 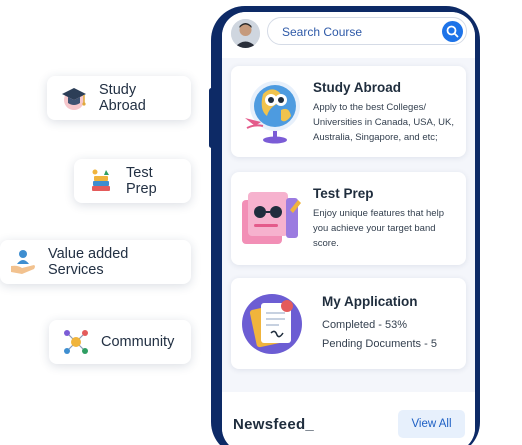 I want to click on pill-study-abroad: Study Abroad, so click(x=119, y=98).